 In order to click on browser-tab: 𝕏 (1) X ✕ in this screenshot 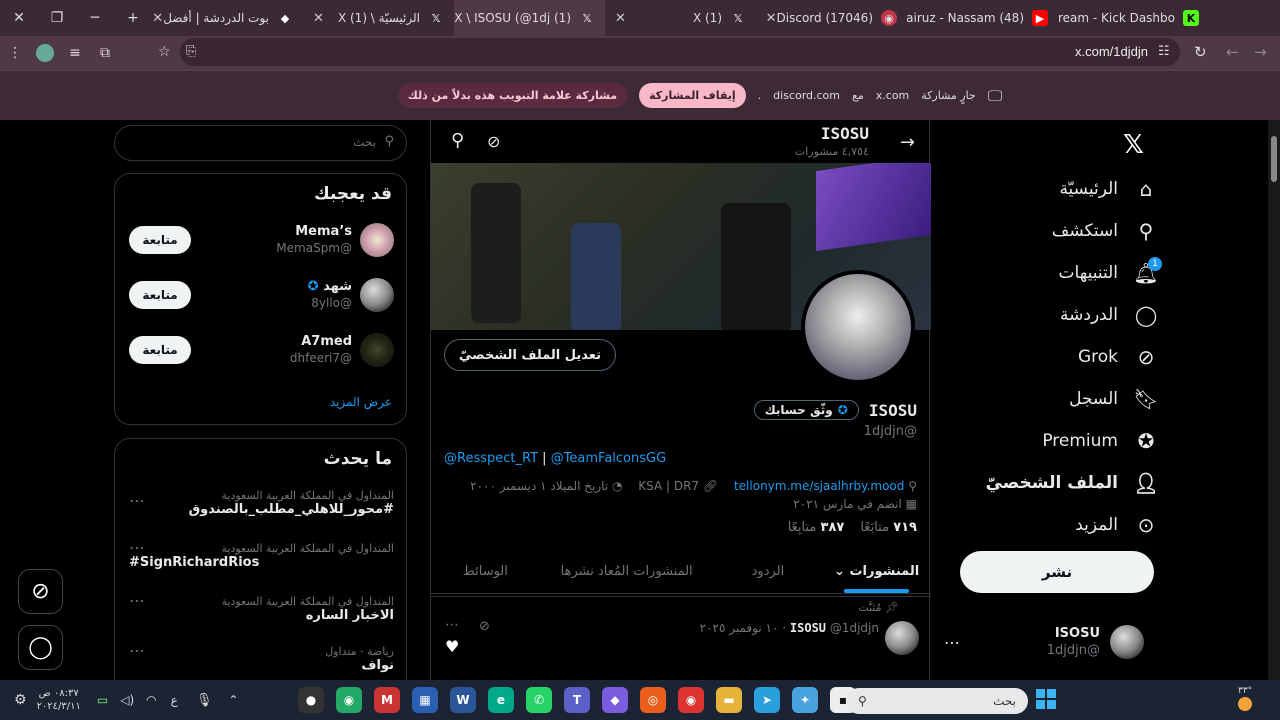, I will do `click(680, 18)`.